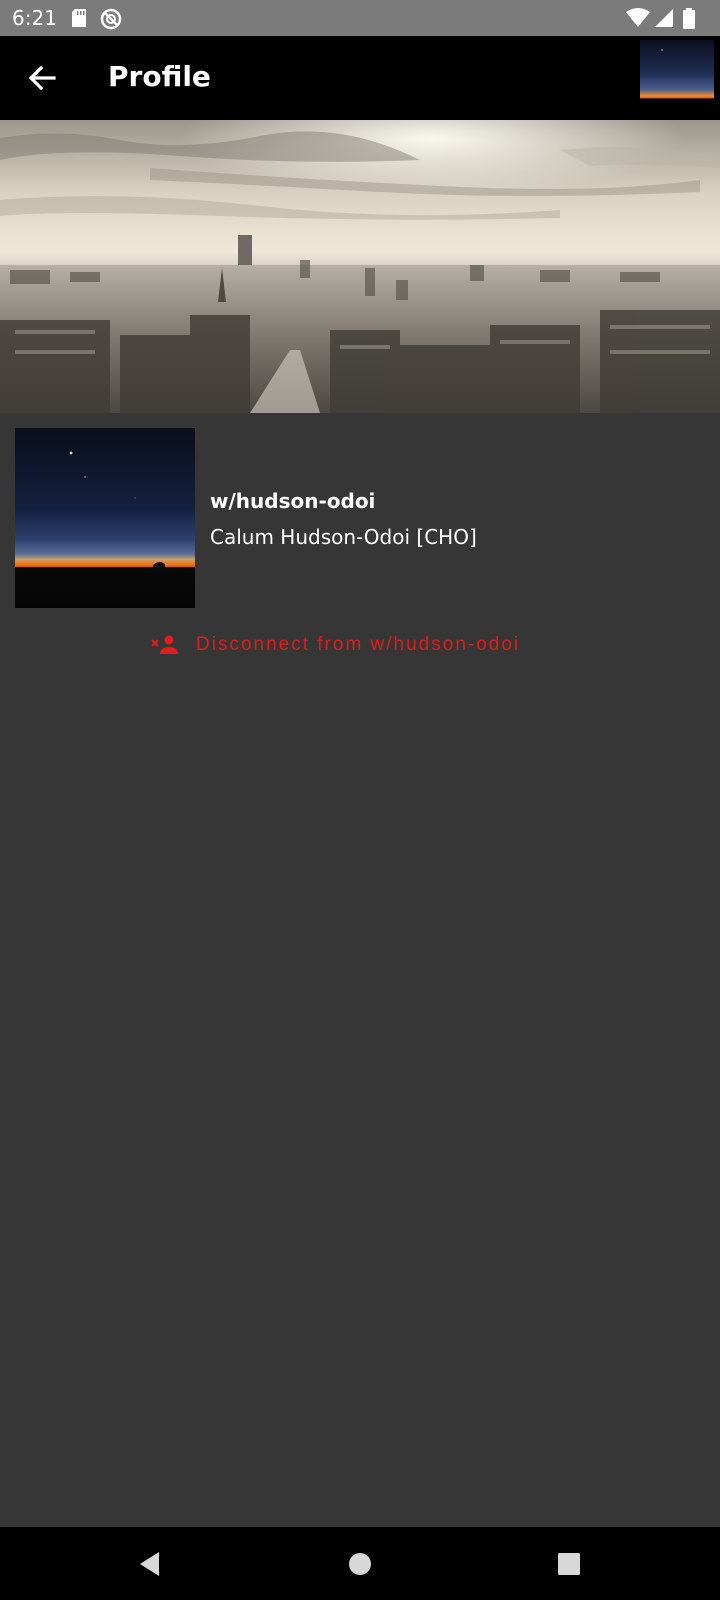  Describe the element at coordinates (360, 78) in the screenshot. I see `toolbar: Profile` at that location.